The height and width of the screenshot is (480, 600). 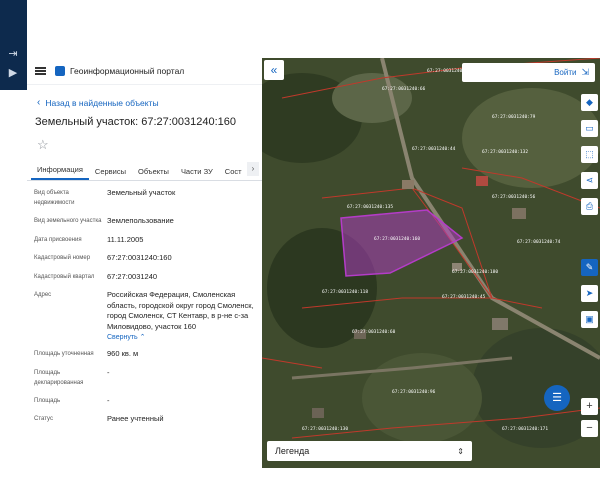 I want to click on parcel-label: 67:27:0031240:45, so click(x=464, y=297).